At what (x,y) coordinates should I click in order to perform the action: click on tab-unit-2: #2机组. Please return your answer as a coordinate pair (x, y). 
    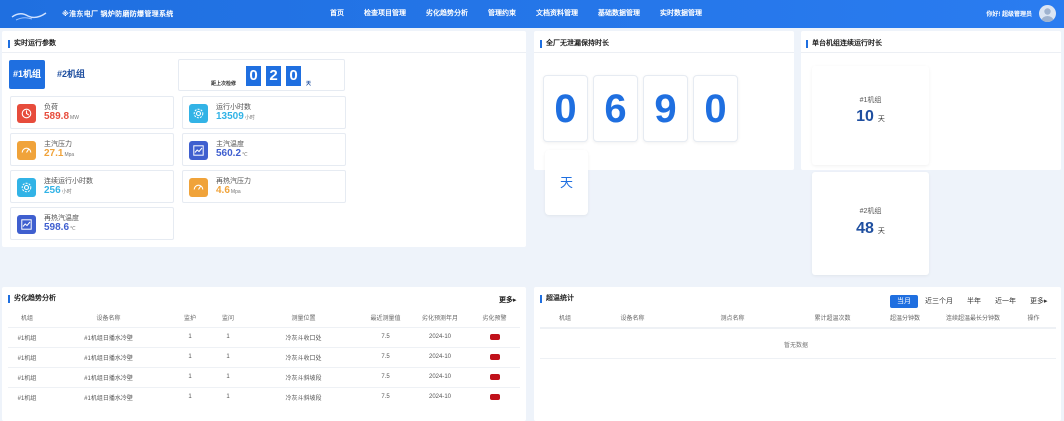
    Looking at the image, I should click on (71, 74).